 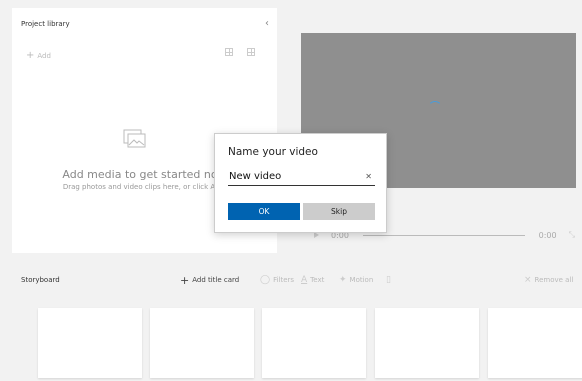 I want to click on delete-button: ▯, so click(x=388, y=280).